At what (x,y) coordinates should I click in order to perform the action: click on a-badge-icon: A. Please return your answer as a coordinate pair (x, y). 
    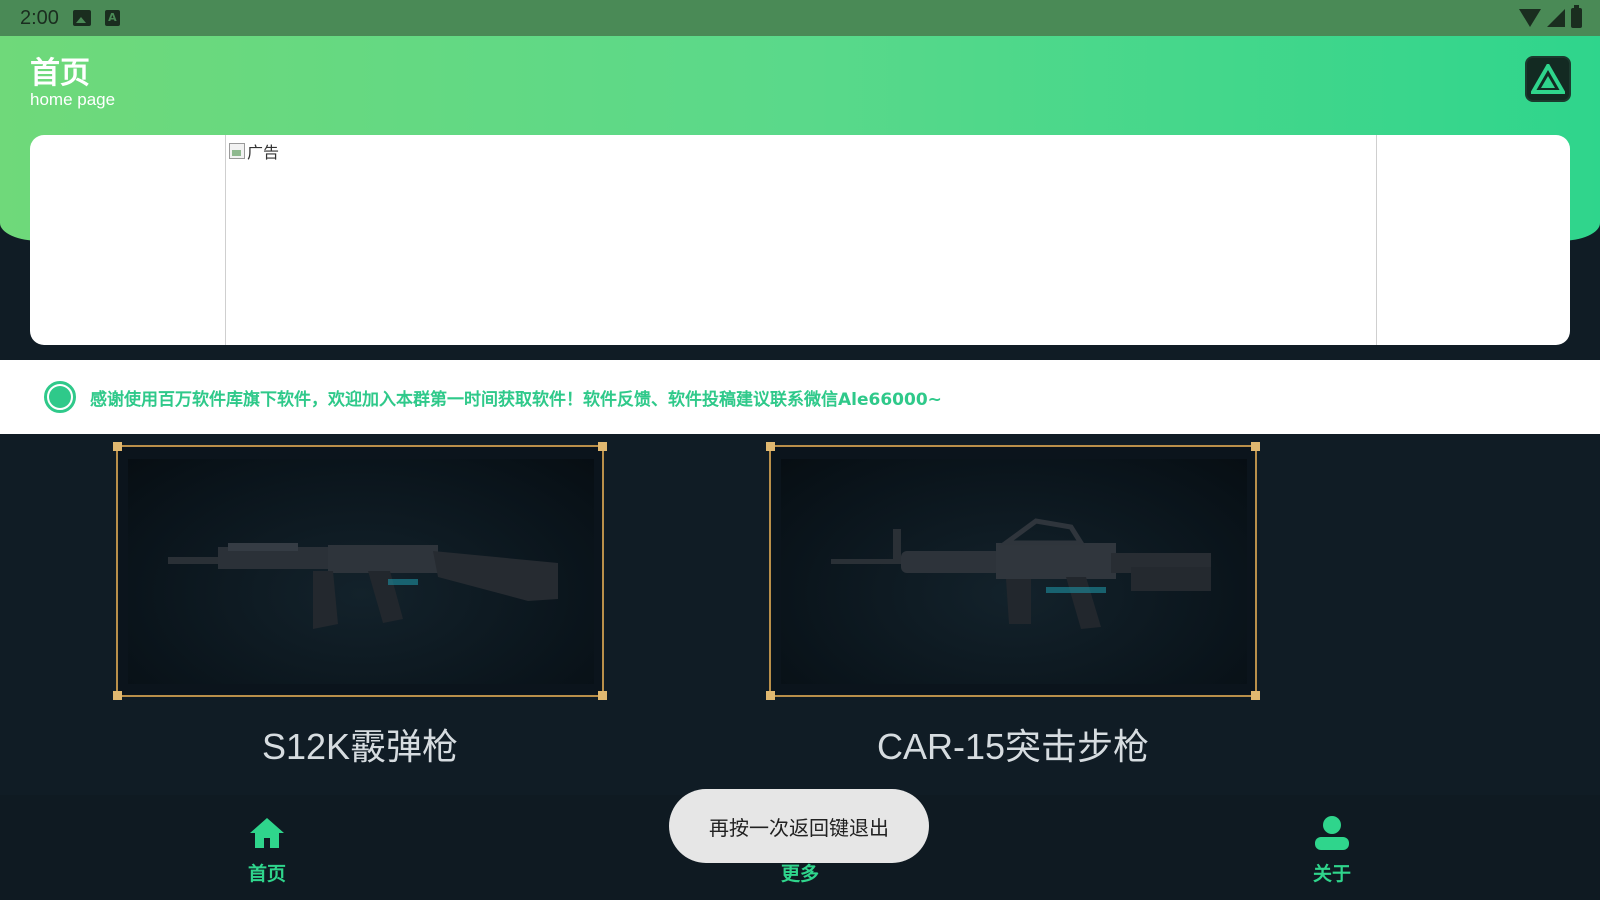
    Looking at the image, I should click on (112, 18).